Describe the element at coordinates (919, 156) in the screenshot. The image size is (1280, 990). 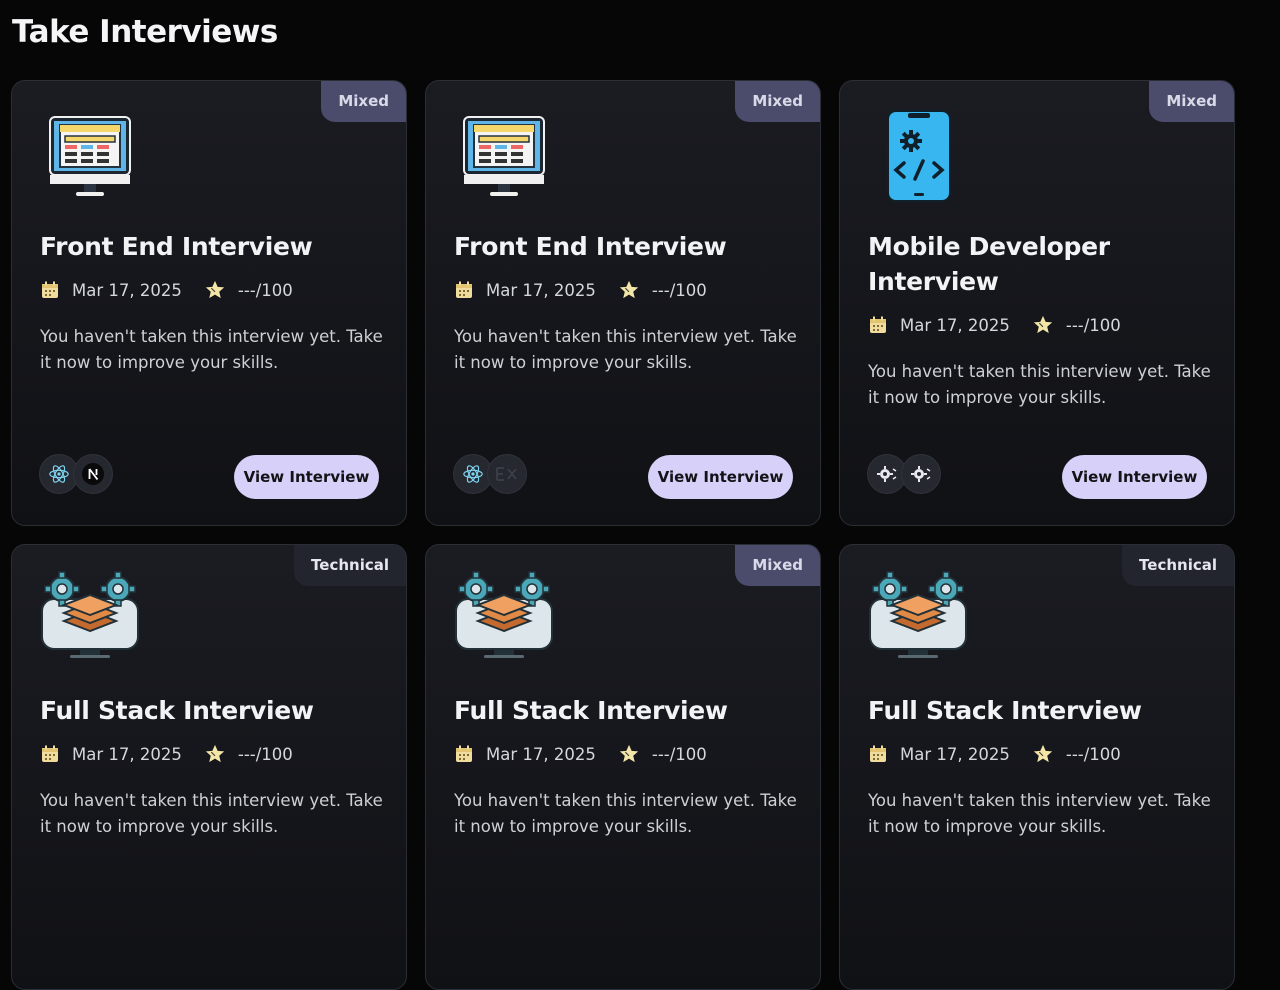
I see `mobile-code-icon` at that location.